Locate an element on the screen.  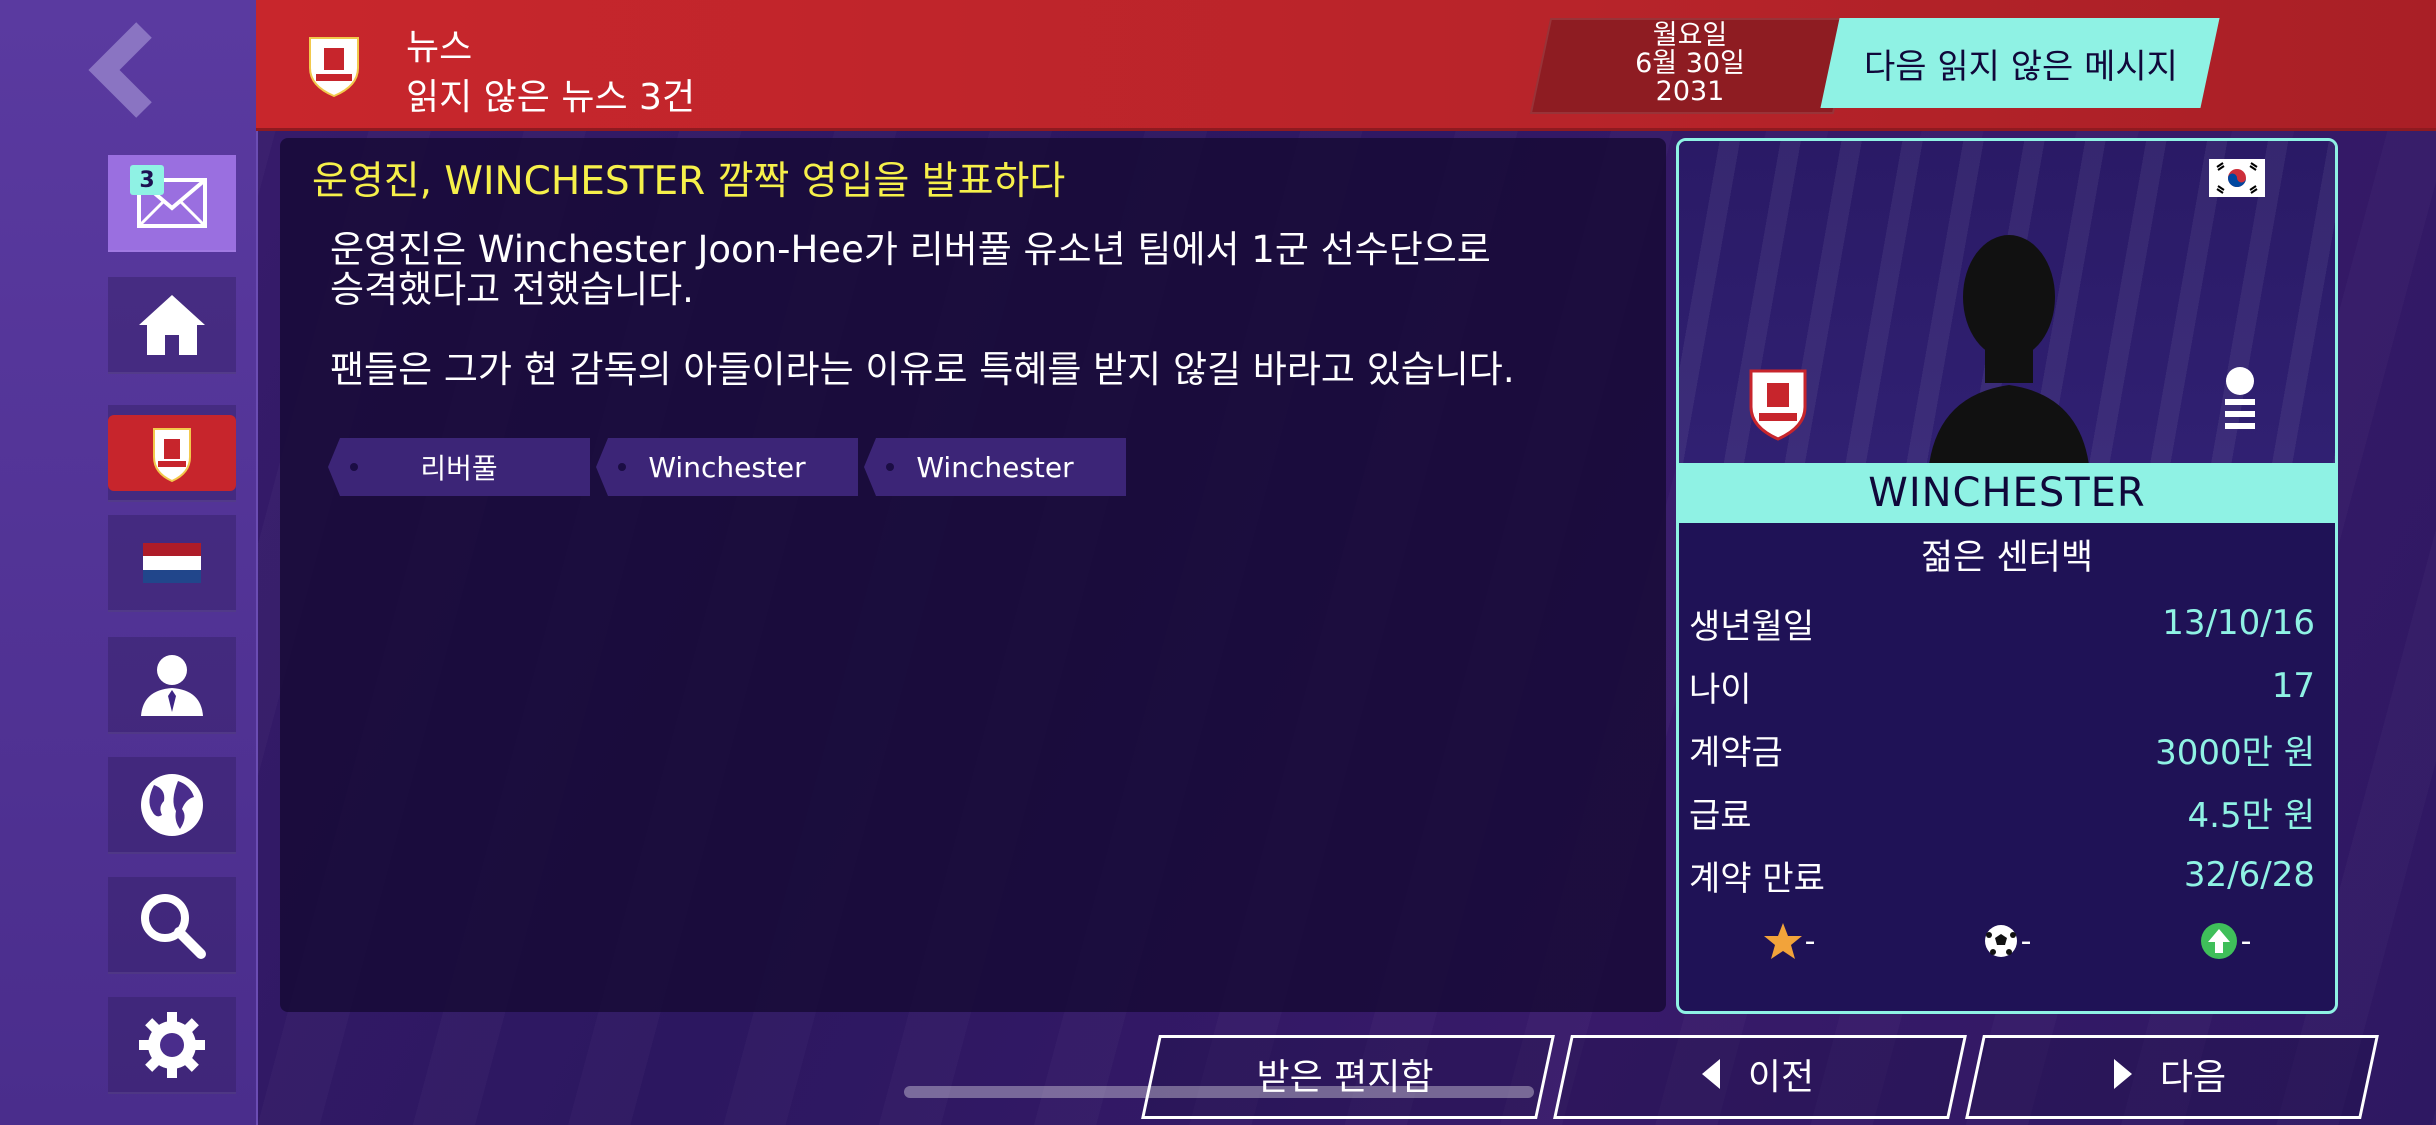
next-button-label: 다음 is located at coordinates (2193, 1077).